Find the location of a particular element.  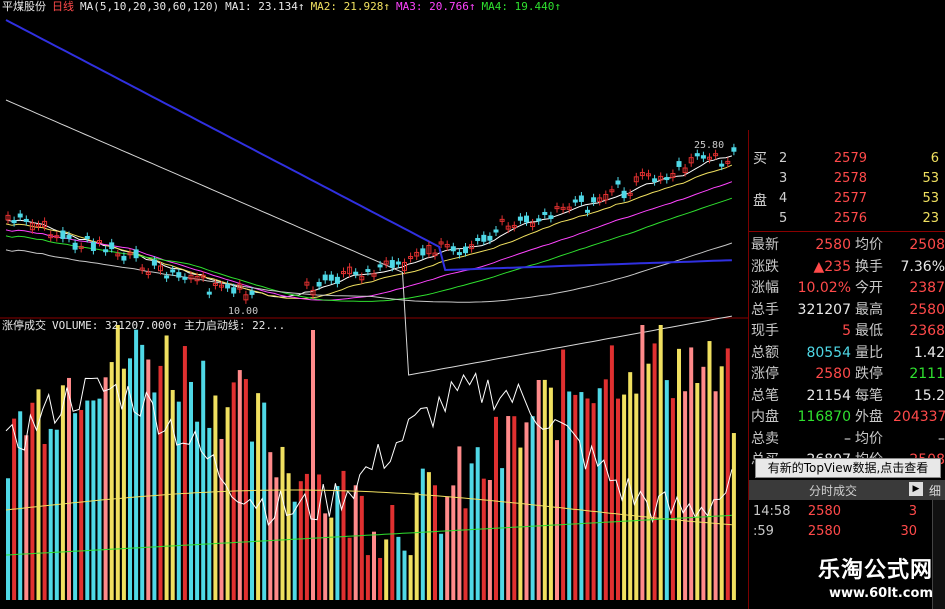

tab-detail: 细 is located at coordinates (935, 490).